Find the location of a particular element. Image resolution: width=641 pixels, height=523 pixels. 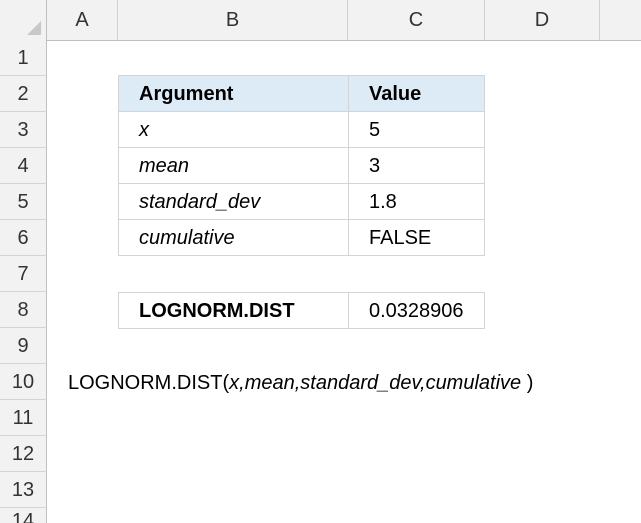

syntax-function: LOGNORM.DIST( is located at coordinates (149, 383).